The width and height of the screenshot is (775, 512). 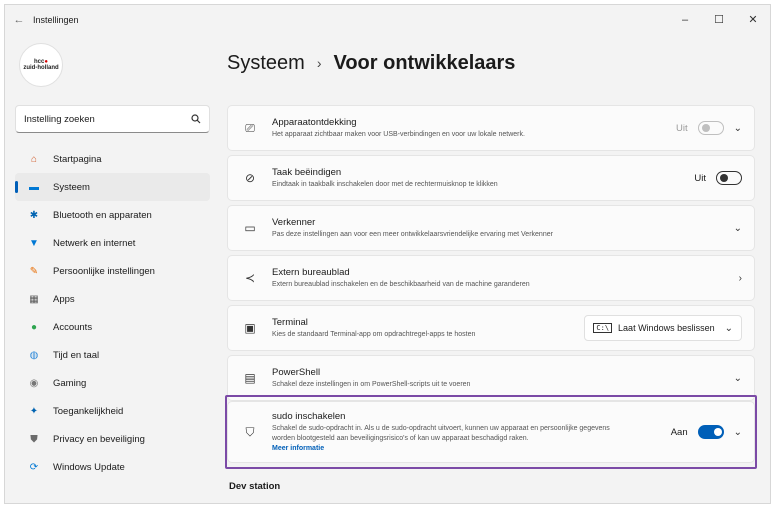 What do you see at coordinates (740, 278) in the screenshot?
I see `chevron-right-icon: ›` at bounding box center [740, 278].